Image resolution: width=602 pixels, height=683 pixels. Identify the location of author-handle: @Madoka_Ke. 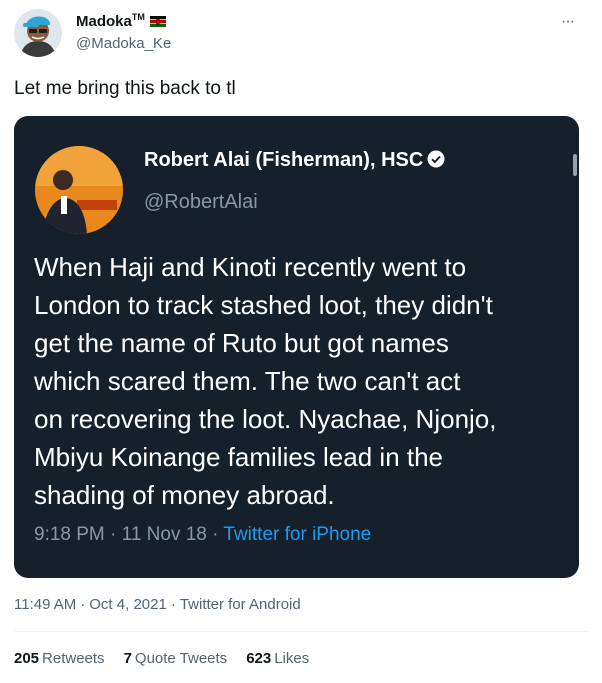
(123, 43).